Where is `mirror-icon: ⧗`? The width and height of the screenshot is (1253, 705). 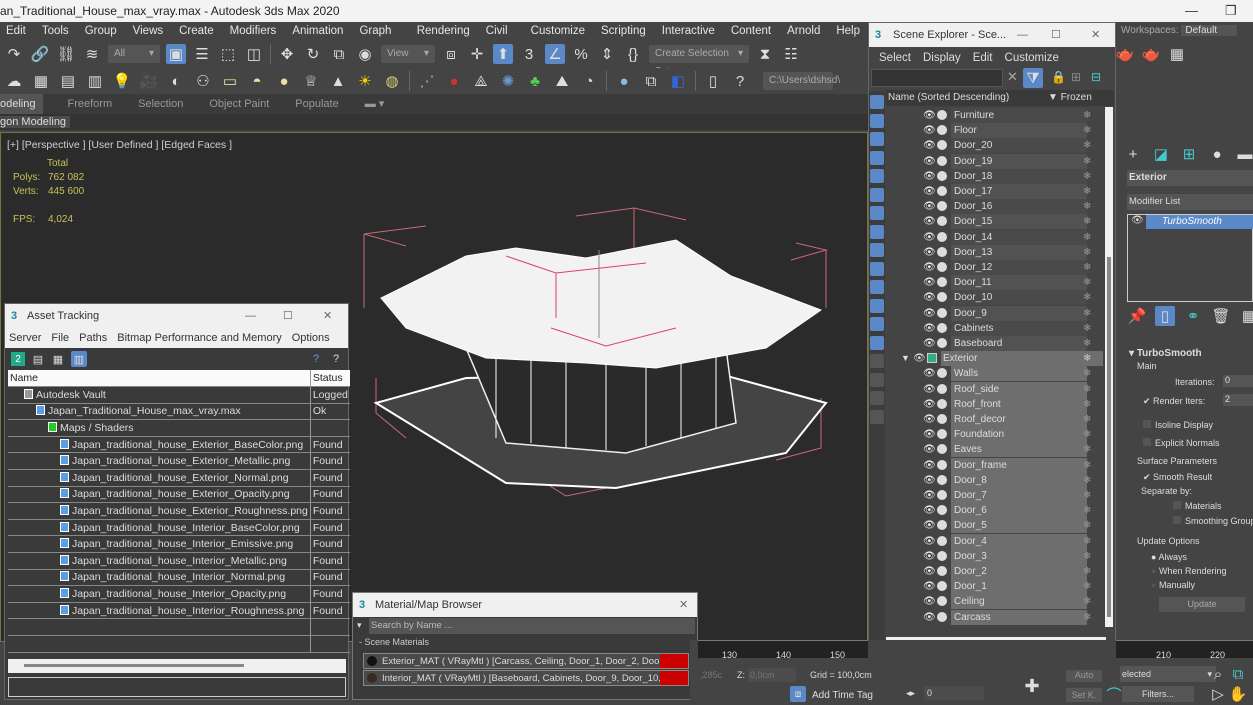
mirror-icon: ⧗ is located at coordinates (765, 54).